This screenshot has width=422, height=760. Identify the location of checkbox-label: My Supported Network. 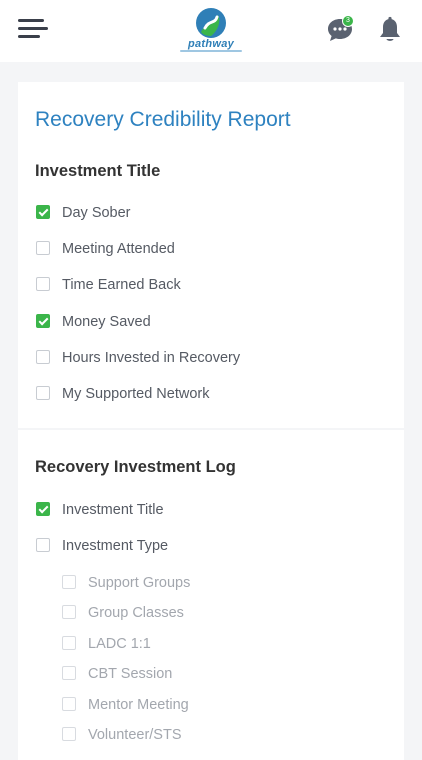
(136, 394).